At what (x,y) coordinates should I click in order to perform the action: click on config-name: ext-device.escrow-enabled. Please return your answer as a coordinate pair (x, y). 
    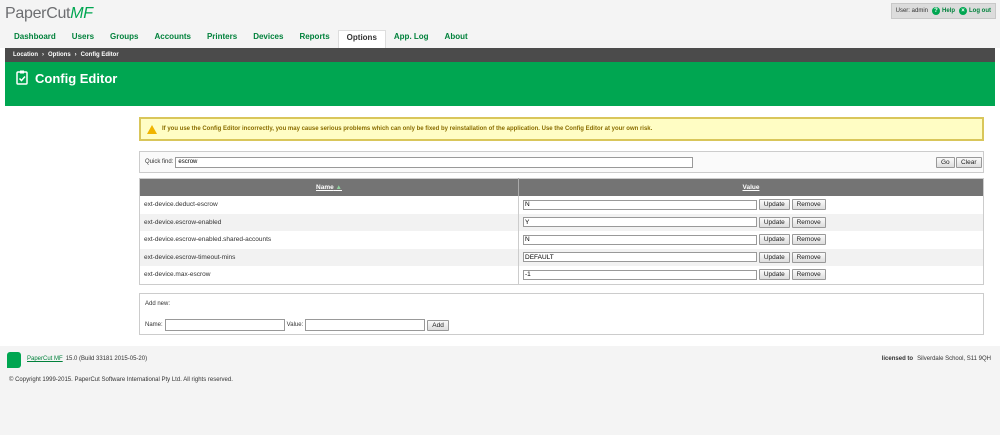
    Looking at the image, I should click on (329, 222).